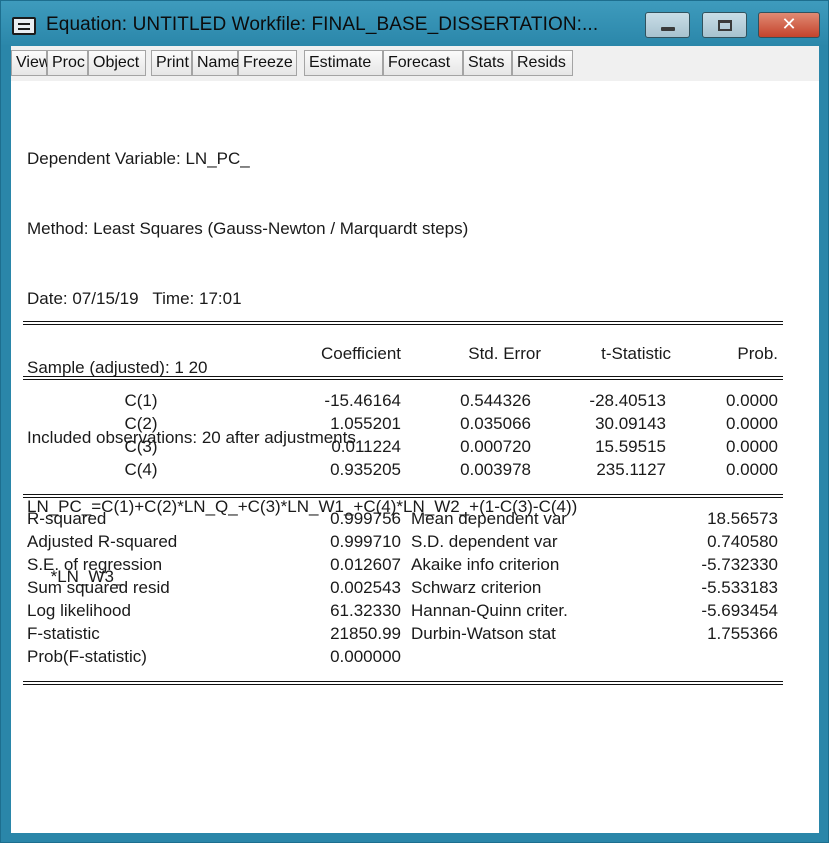  What do you see at coordinates (365, 423) in the screenshot?
I see `coef-value: 1.055201` at bounding box center [365, 423].